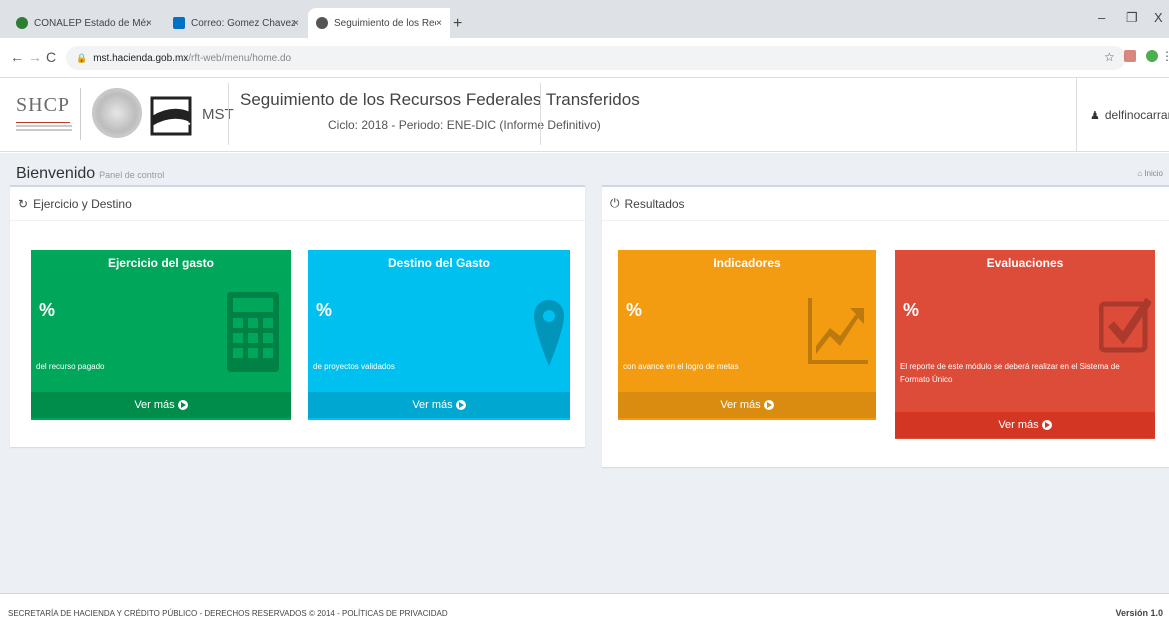  I want to click on browser-tab-seguimiento: Seguimiento de los Recursos Fe, so click(376, 23).